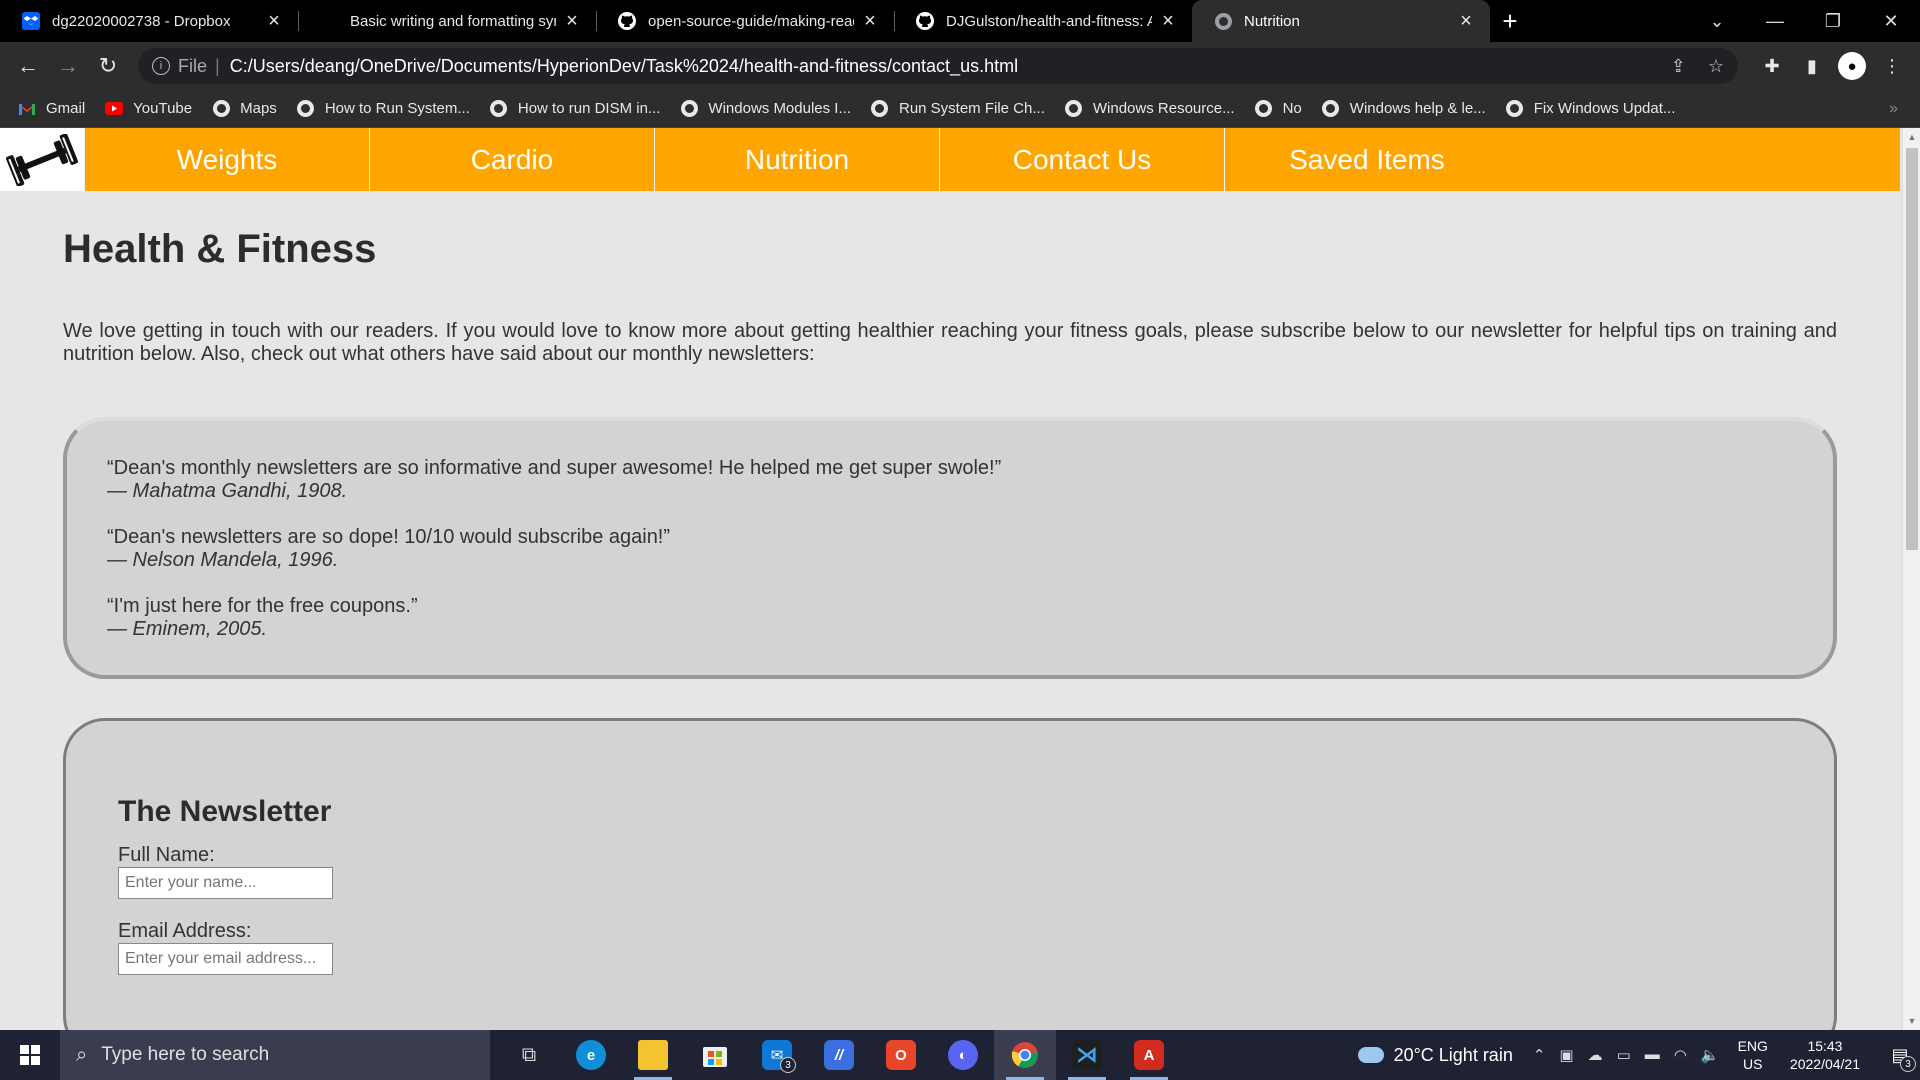 The height and width of the screenshot is (1080, 1920). Describe the element at coordinates (1775, 21) in the screenshot. I see `minimize-icon: —` at that location.